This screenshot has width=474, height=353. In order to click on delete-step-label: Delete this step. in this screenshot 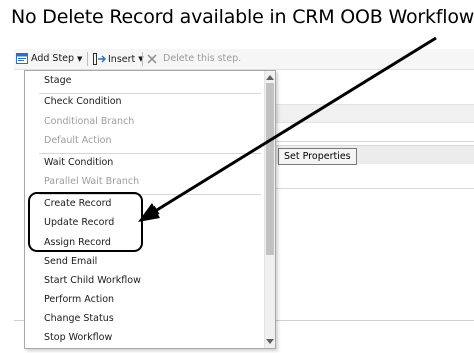, I will do `click(202, 58)`.